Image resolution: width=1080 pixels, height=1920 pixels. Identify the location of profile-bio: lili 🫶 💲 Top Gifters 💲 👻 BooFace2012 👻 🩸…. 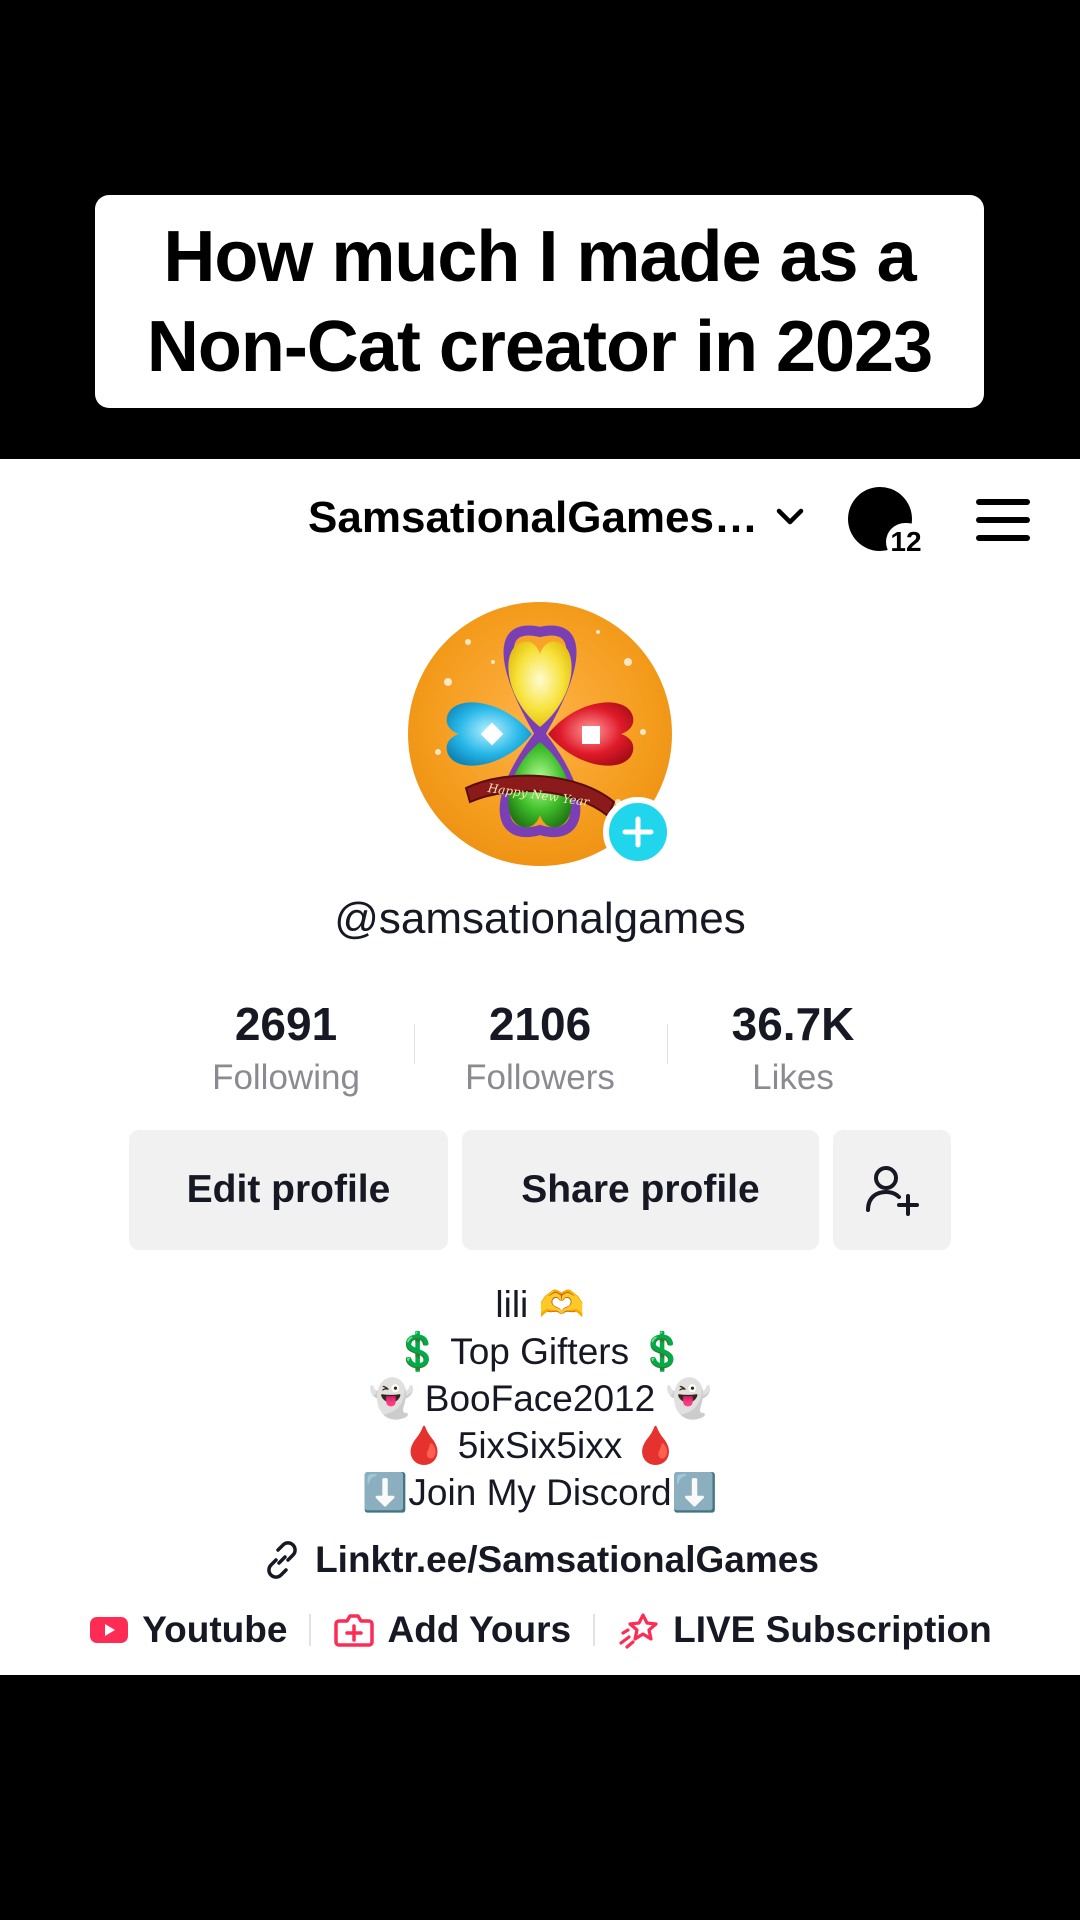
(540, 1398).